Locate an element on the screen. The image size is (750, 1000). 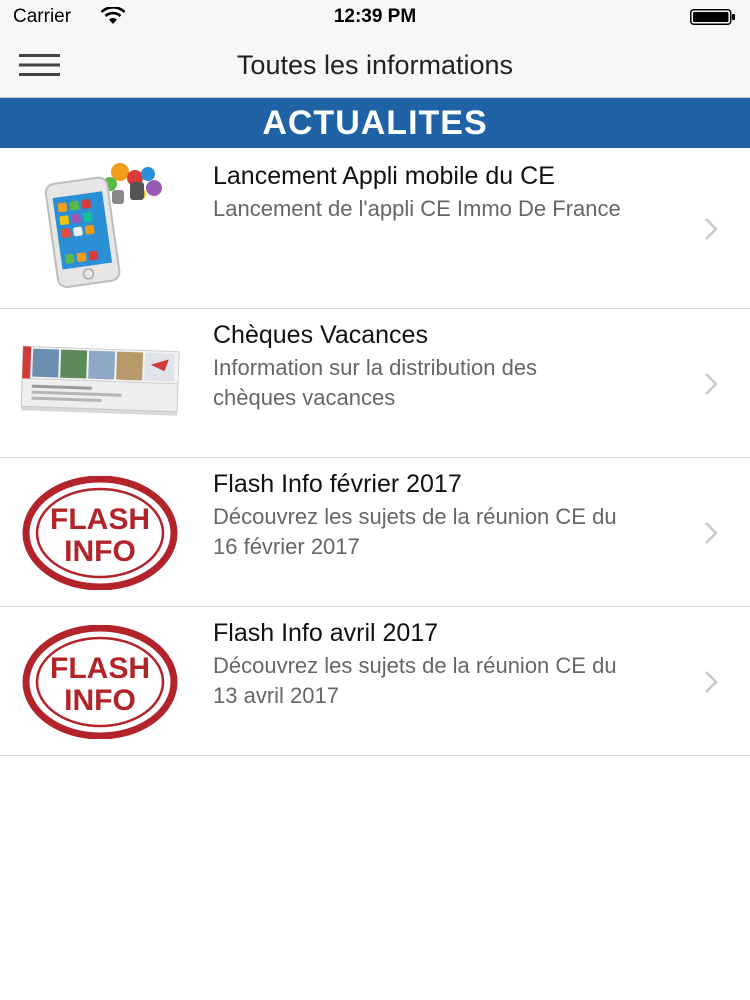
news-item-title: Flash Info février 2017 is located at coordinates (337, 484).